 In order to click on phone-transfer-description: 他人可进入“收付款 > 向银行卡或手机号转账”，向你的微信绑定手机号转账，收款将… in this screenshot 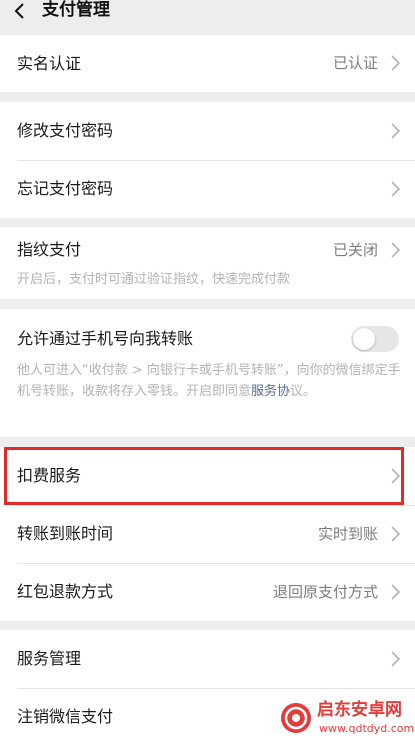, I will do `click(209, 381)`.